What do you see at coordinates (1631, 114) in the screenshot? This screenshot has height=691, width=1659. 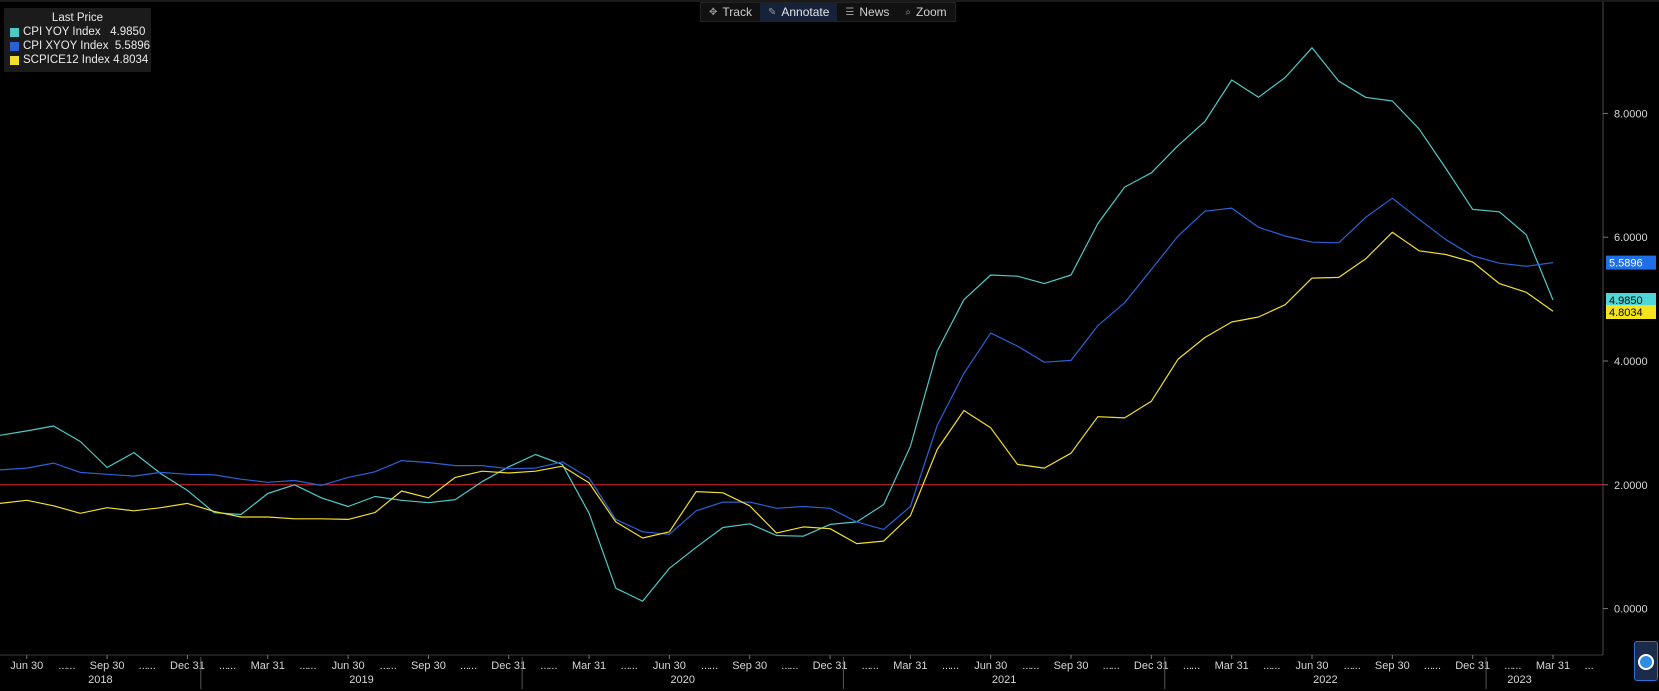 I see `y-tick-label: 8.0000` at bounding box center [1631, 114].